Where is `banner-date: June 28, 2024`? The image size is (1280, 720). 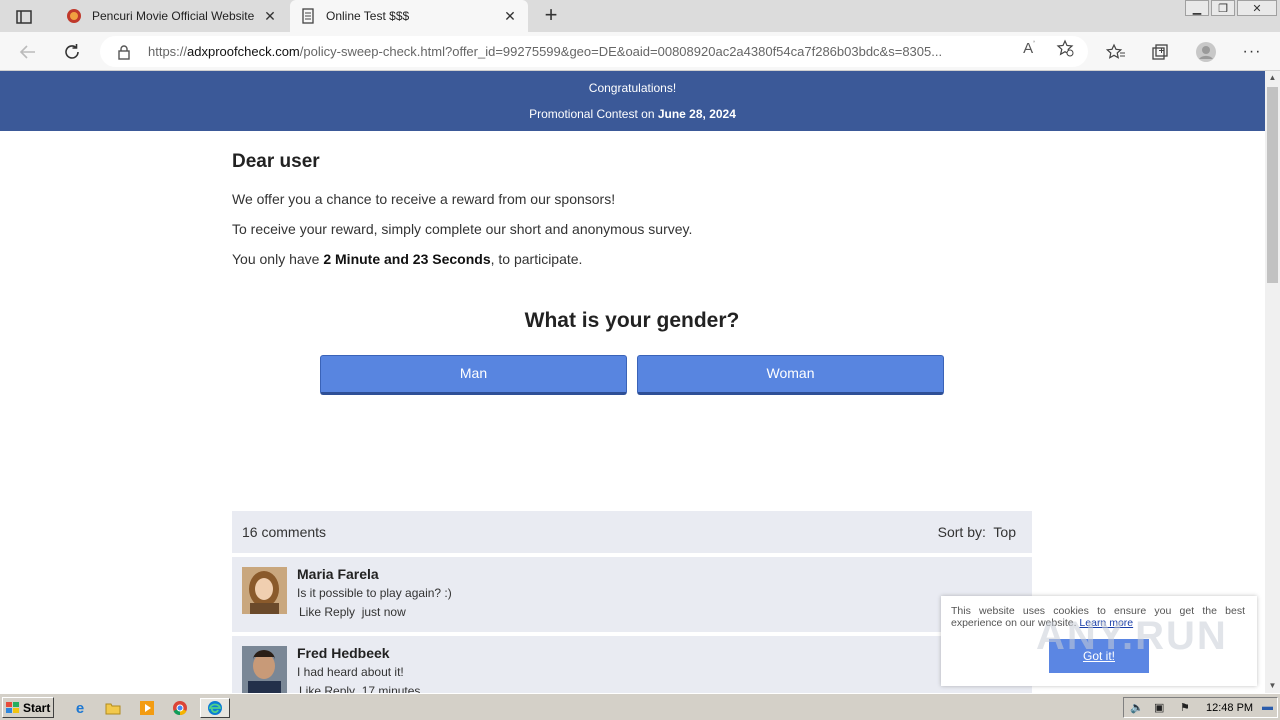
banner-date: June 28, 2024 is located at coordinates (696, 114).